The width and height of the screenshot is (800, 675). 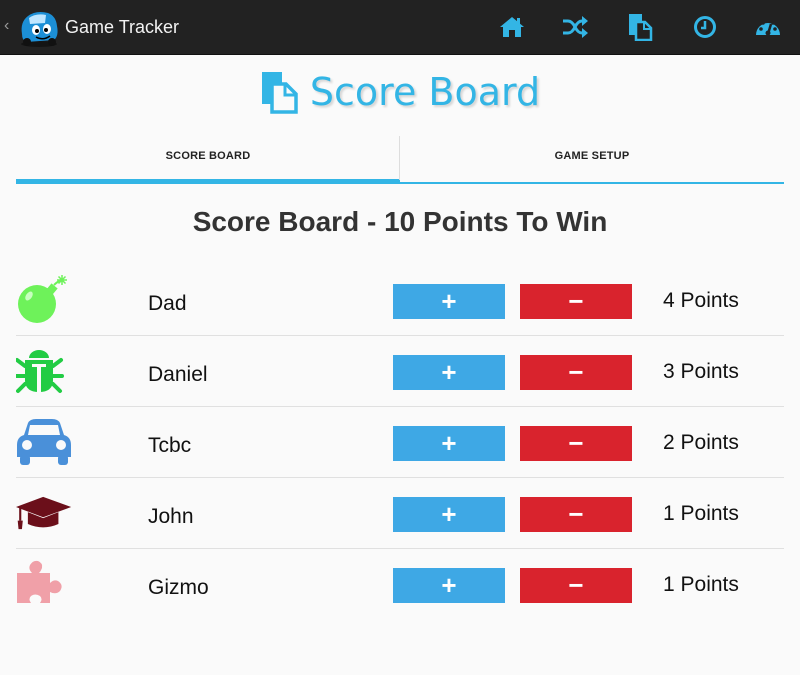 I want to click on player-name: Tcbc, so click(x=170, y=445).